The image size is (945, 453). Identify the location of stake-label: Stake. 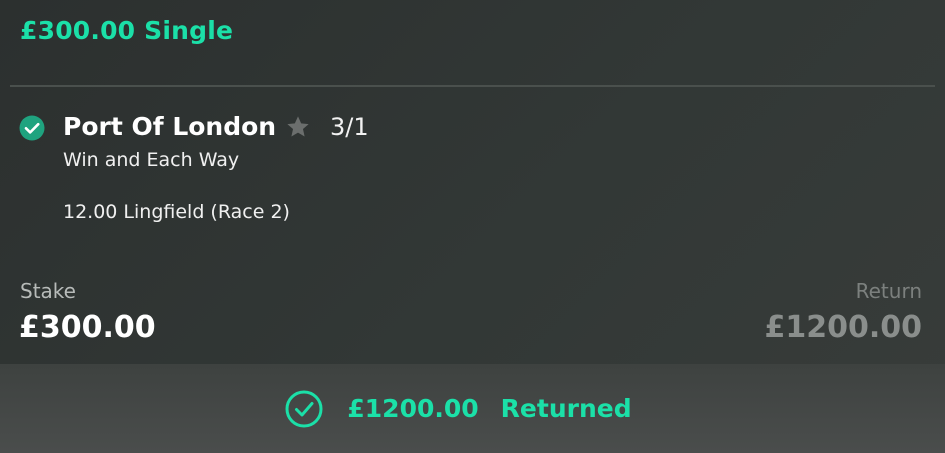
(48, 291).